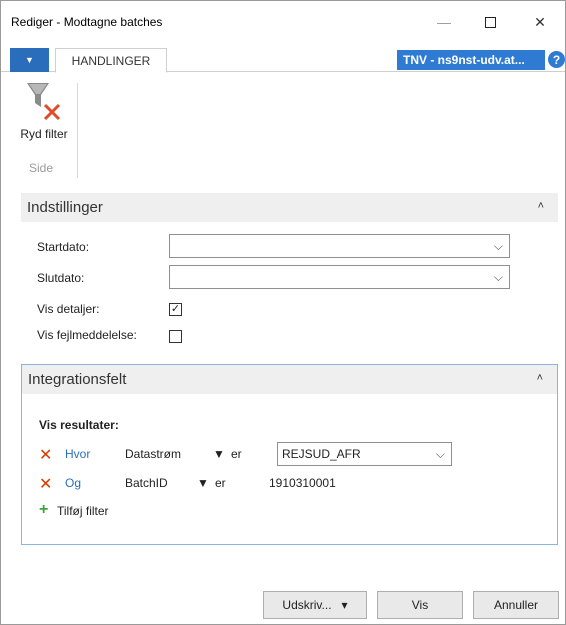 This screenshot has height=625, width=566. I want to click on show-details-checkbox: ✓, so click(175, 309).